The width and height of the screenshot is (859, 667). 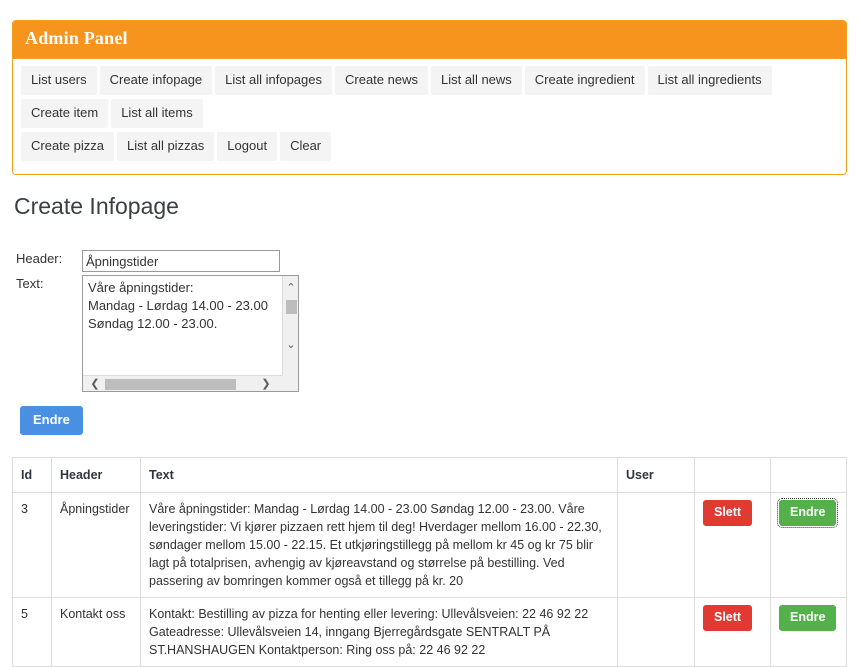 I want to click on nav-clear: Clear, so click(x=306, y=146).